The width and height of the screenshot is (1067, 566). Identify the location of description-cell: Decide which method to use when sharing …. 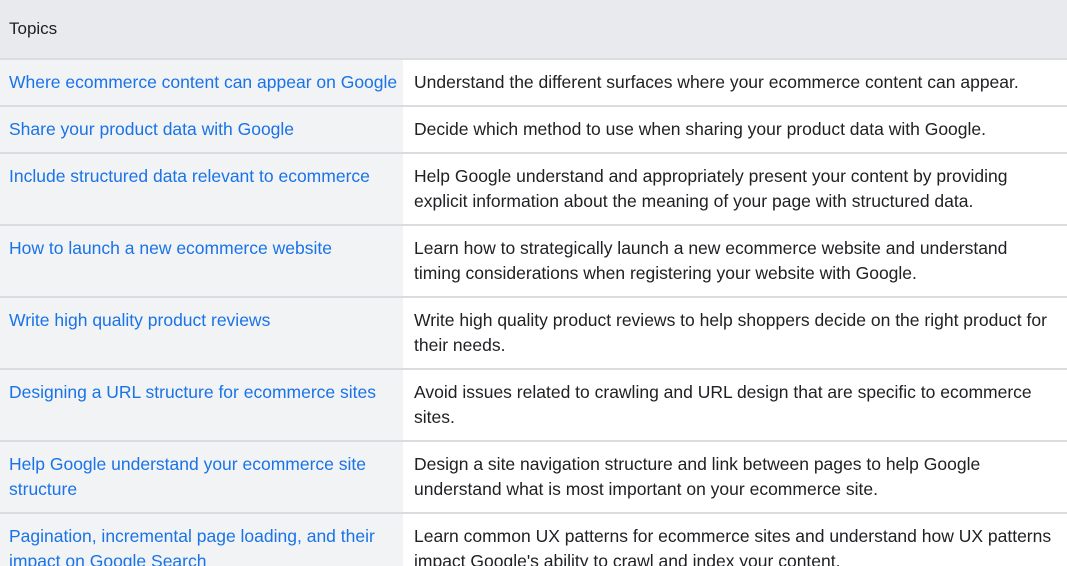
(735, 130).